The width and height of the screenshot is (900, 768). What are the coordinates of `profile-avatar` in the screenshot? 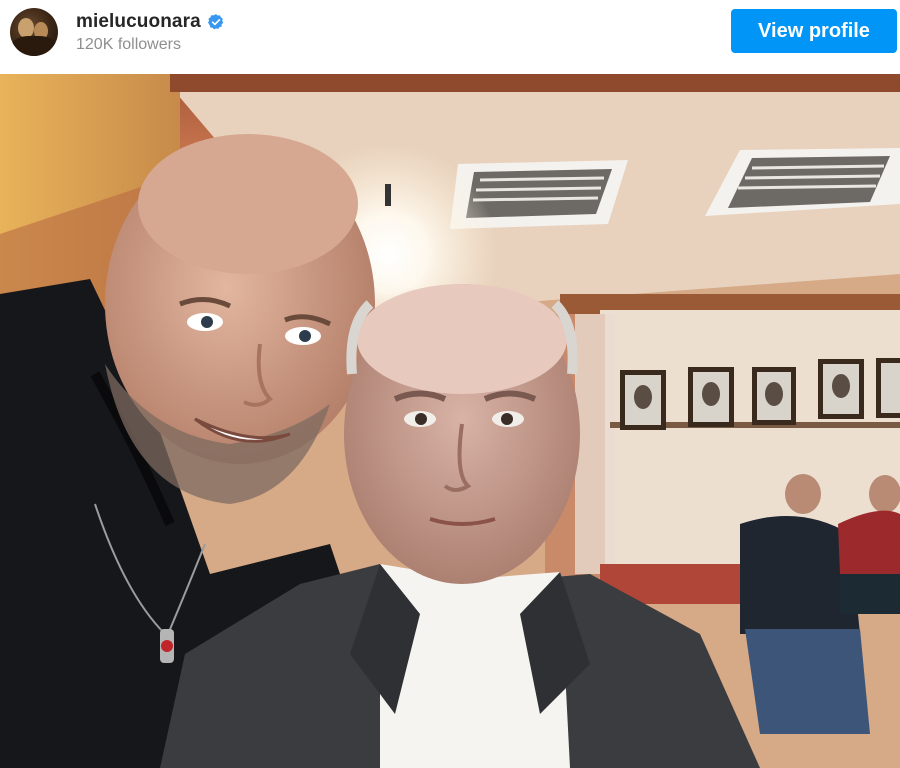 It's located at (34, 32).